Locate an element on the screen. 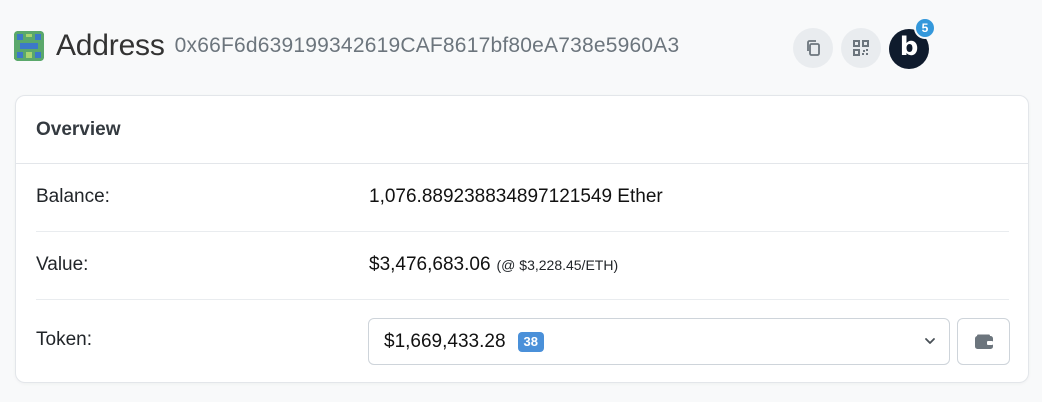 This screenshot has width=1042, height=402. eth-rate: (@ $3,228.45/ETH) is located at coordinates (557, 265).